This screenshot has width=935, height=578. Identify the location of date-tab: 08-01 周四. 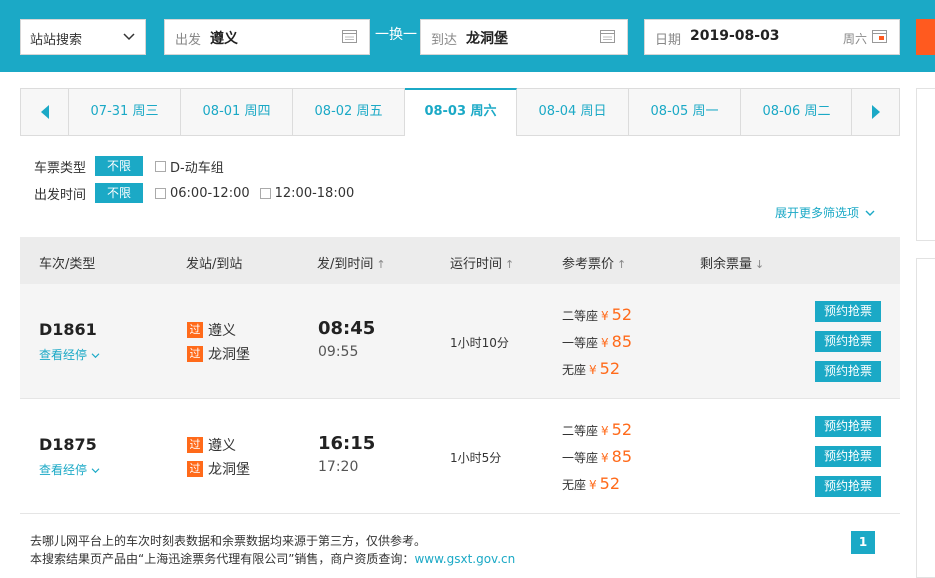
(237, 112).